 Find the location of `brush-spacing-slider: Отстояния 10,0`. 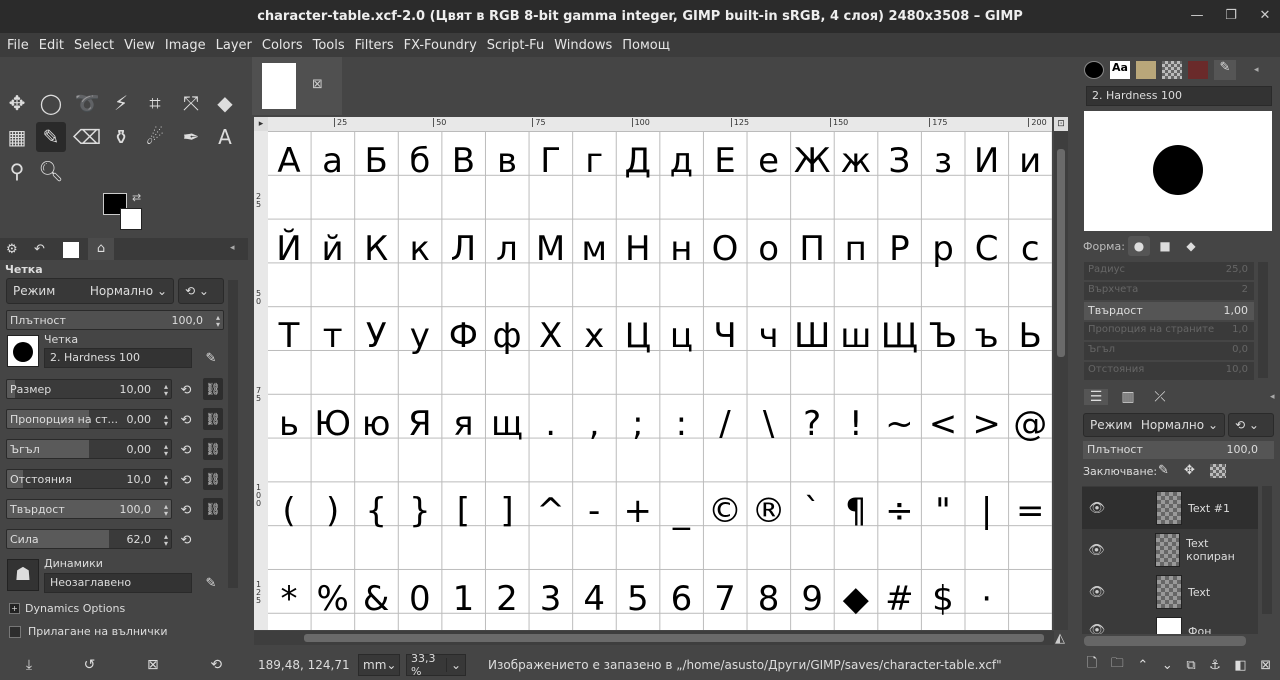

brush-spacing-slider: Отстояния 10,0 is located at coordinates (1169, 371).